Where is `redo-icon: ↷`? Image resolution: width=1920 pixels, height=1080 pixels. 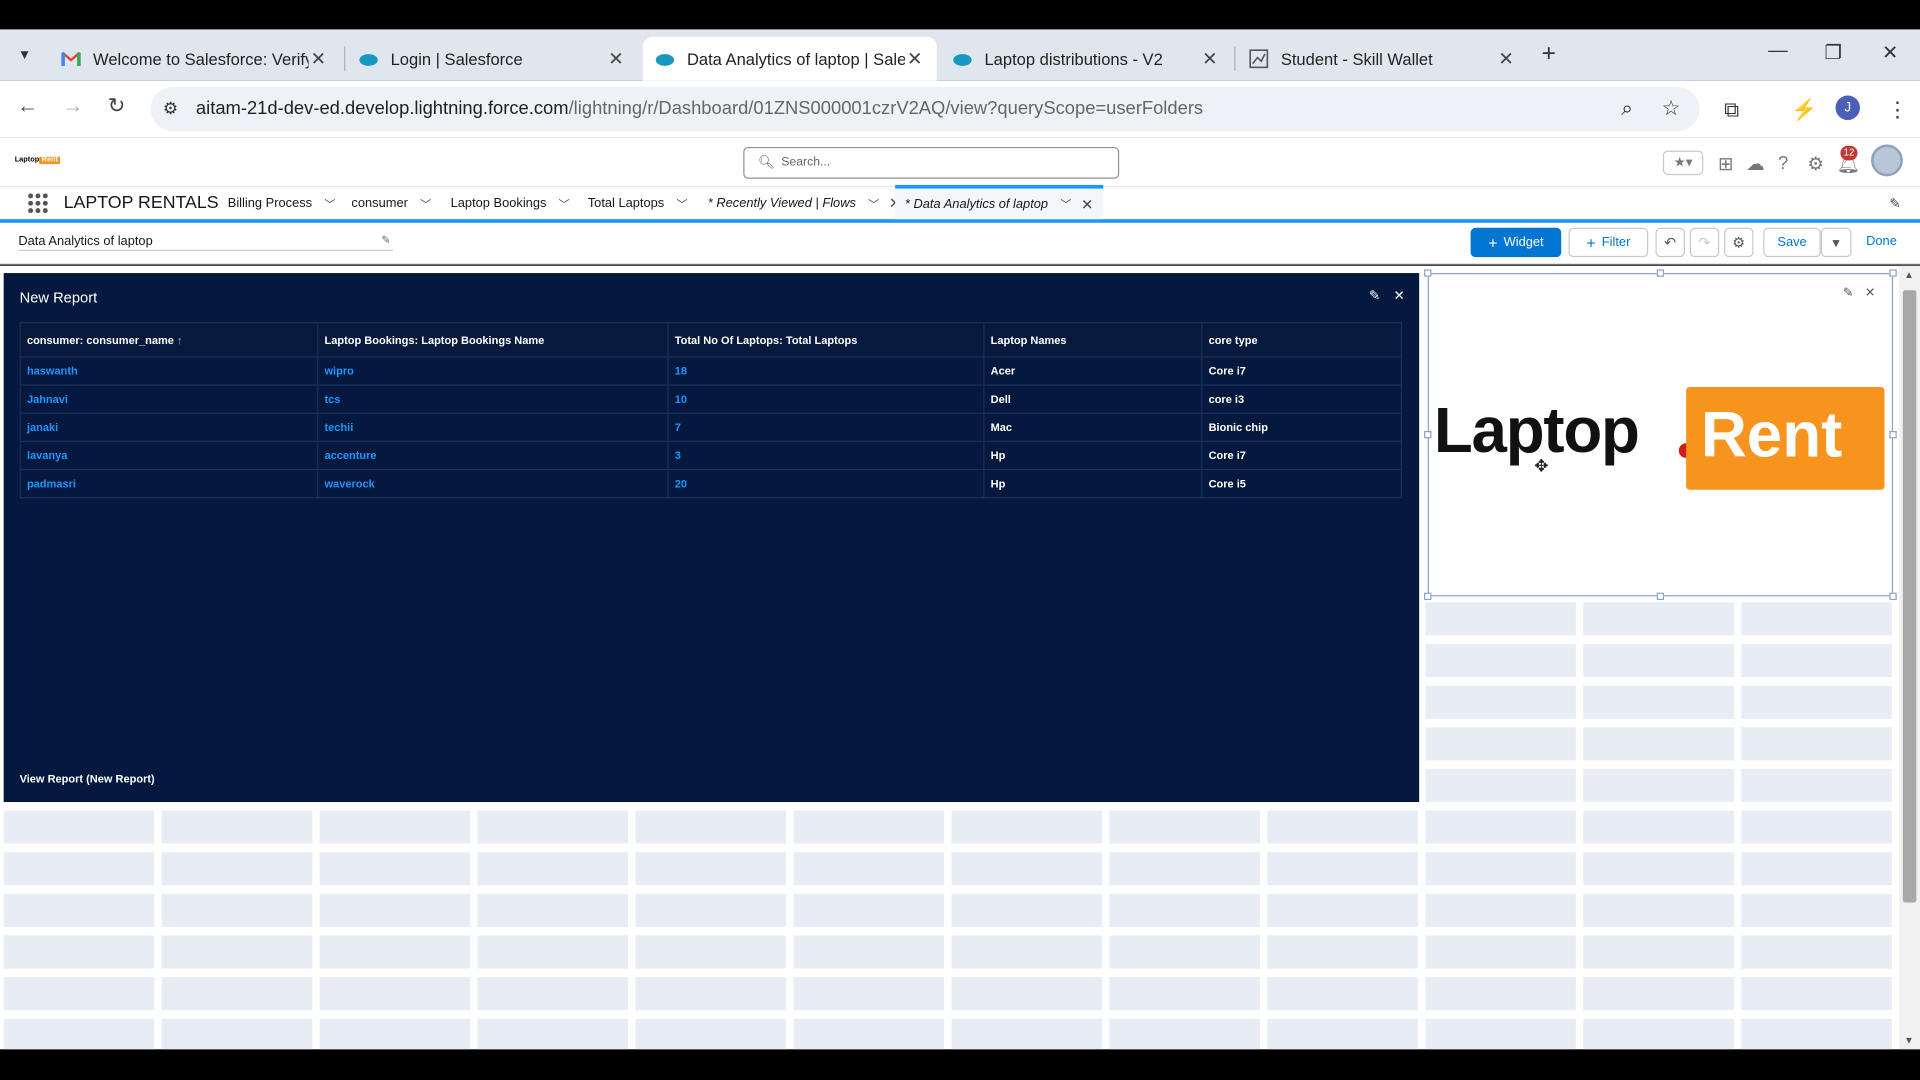 redo-icon: ↷ is located at coordinates (1704, 242).